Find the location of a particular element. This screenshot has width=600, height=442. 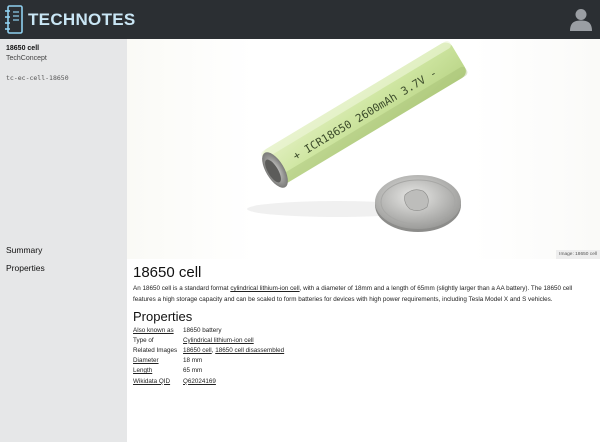

related-image-link-2: 18650 cell disassembled is located at coordinates (249, 350).